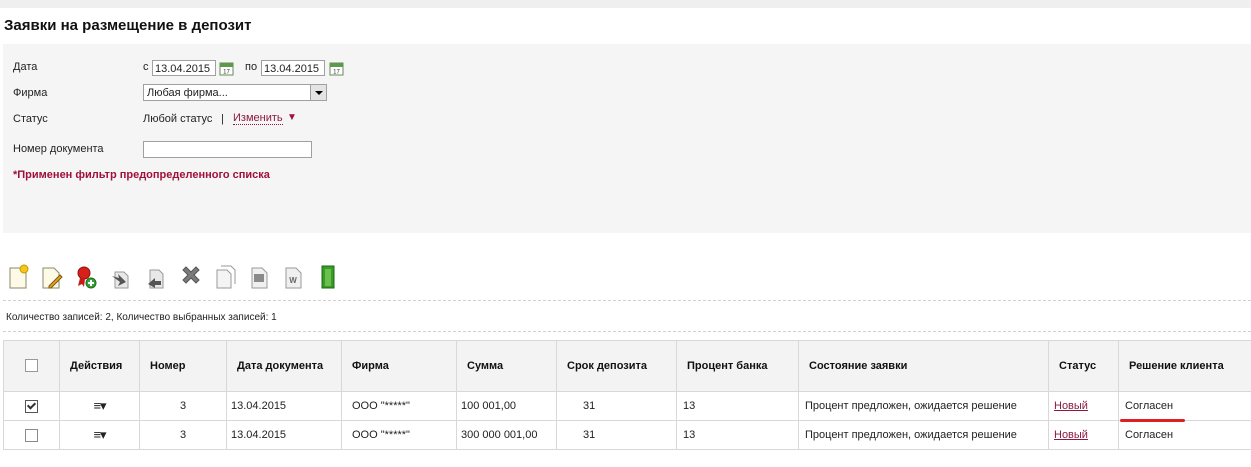 This screenshot has height=467, width=1251. Describe the element at coordinates (1083, 366) in the screenshot. I see `column-header: Статус` at that location.